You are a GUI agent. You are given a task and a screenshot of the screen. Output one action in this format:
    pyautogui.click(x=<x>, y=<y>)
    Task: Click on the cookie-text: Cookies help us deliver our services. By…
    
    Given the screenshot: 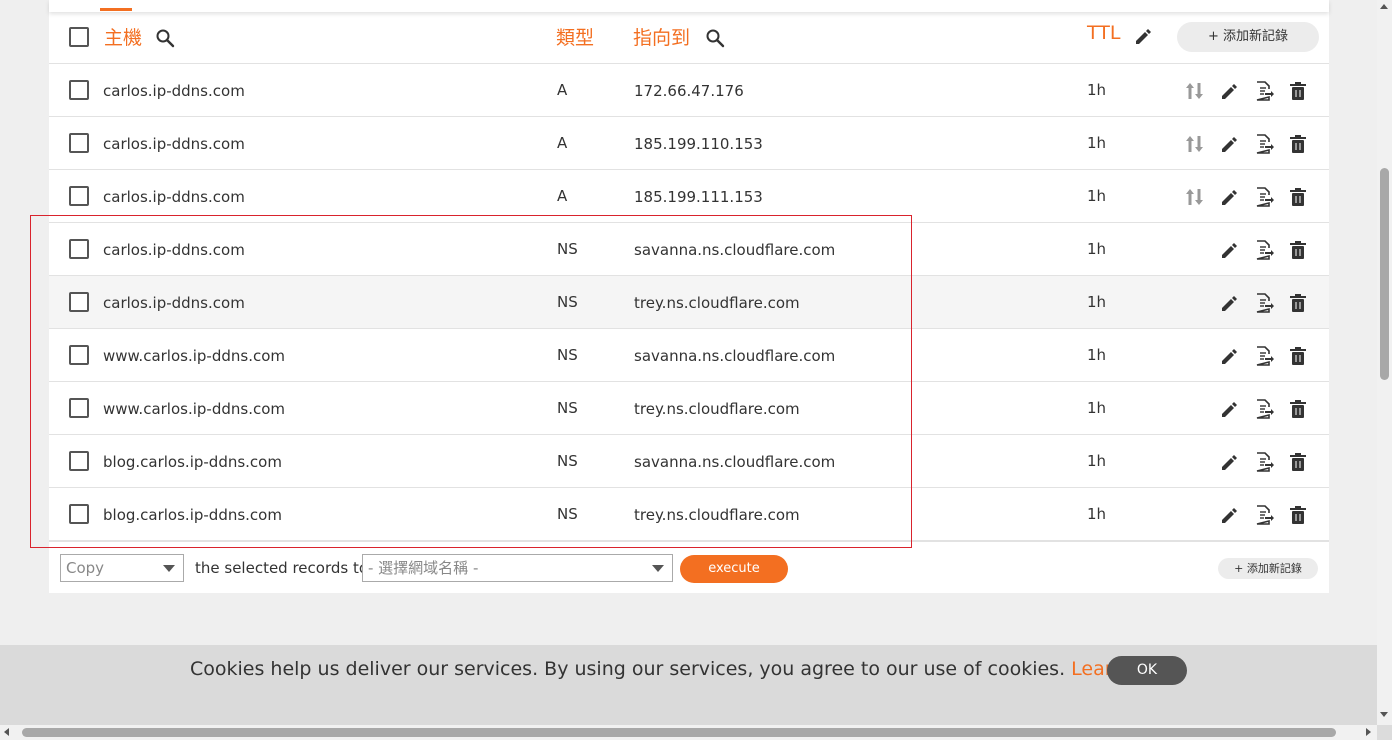 What is the action you would take?
    pyautogui.click(x=628, y=669)
    